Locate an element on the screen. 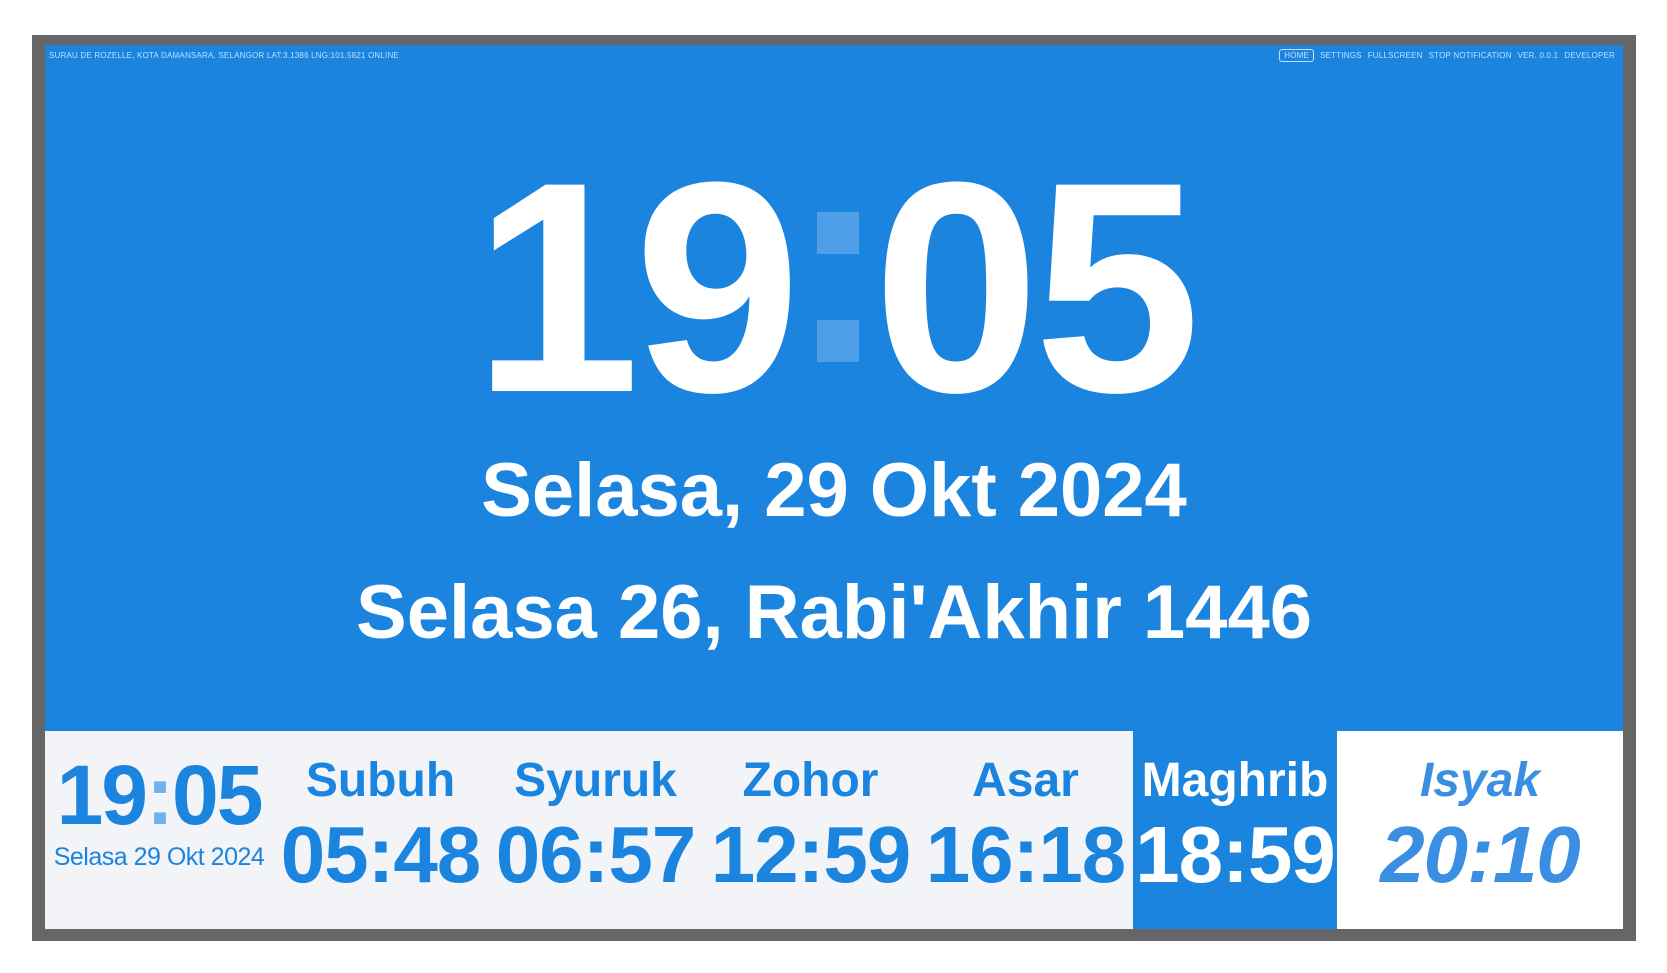  mini-clock-date: Selasa 29 Okt 2024 is located at coordinates (159, 857).